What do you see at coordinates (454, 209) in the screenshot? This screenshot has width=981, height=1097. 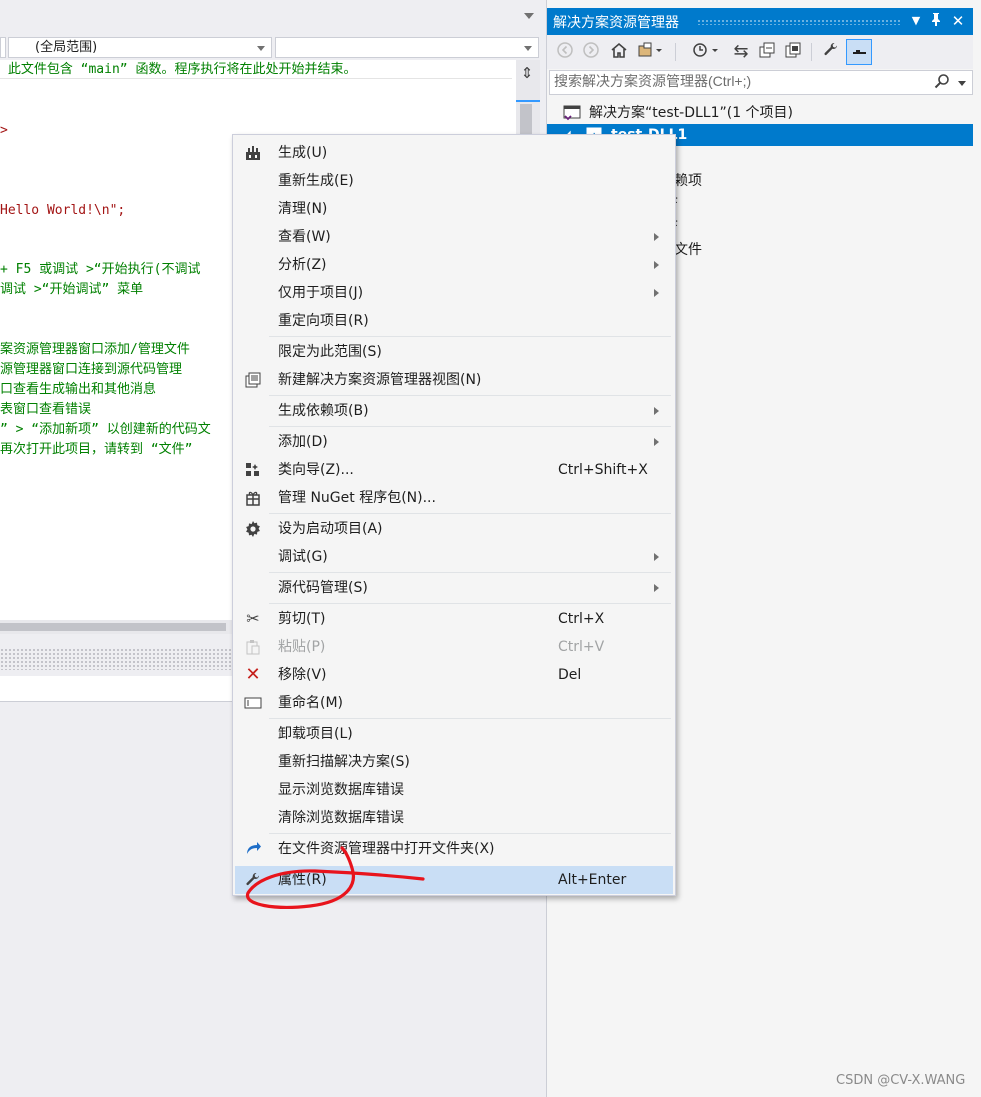 I see `menu-item-clean: 清理(N)` at bounding box center [454, 209].